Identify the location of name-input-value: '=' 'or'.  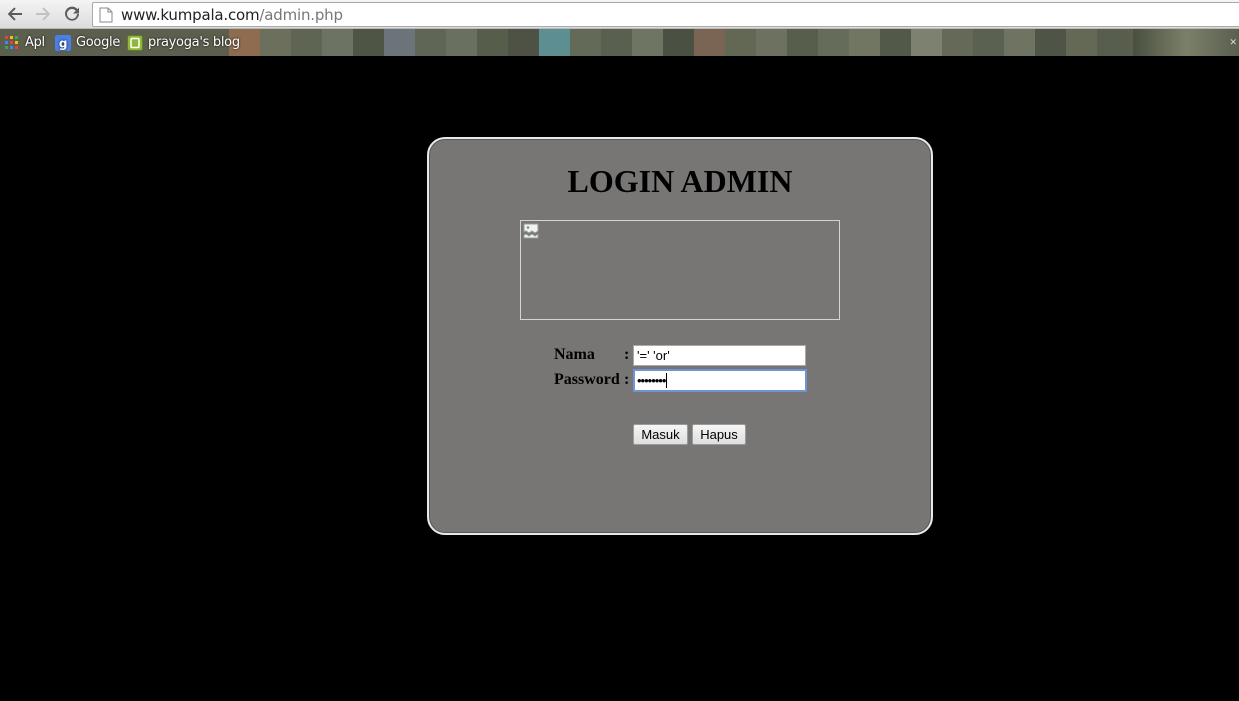
(653, 355).